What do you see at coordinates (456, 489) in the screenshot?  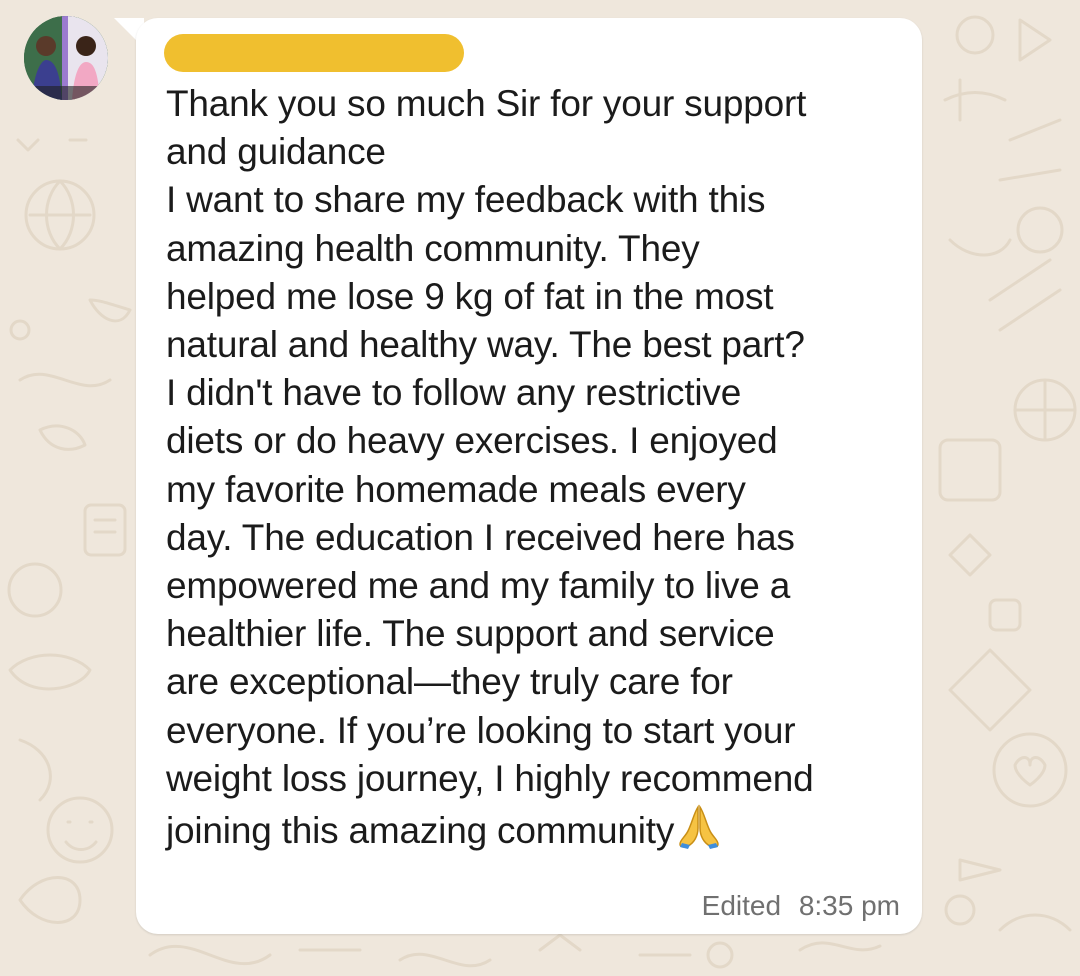 I see `message-line: my favorite homemade meals every` at bounding box center [456, 489].